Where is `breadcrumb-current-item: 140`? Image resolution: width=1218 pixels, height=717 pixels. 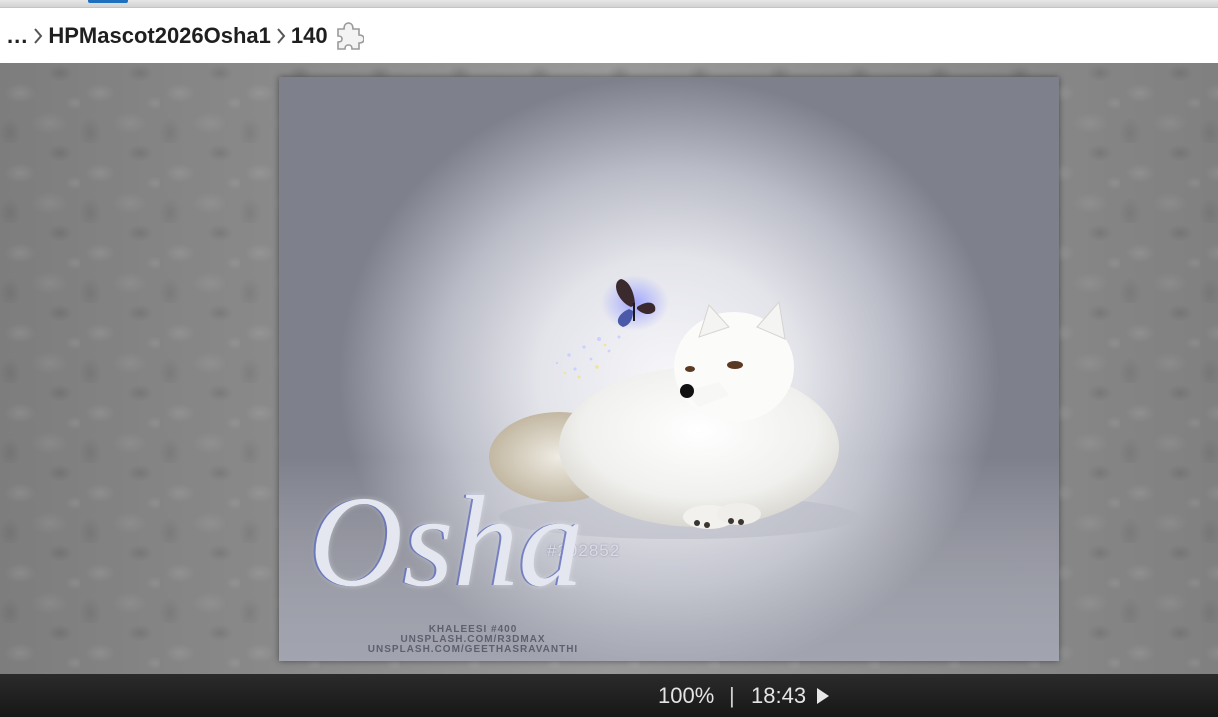
breadcrumb-current-item: 140 is located at coordinates (309, 36).